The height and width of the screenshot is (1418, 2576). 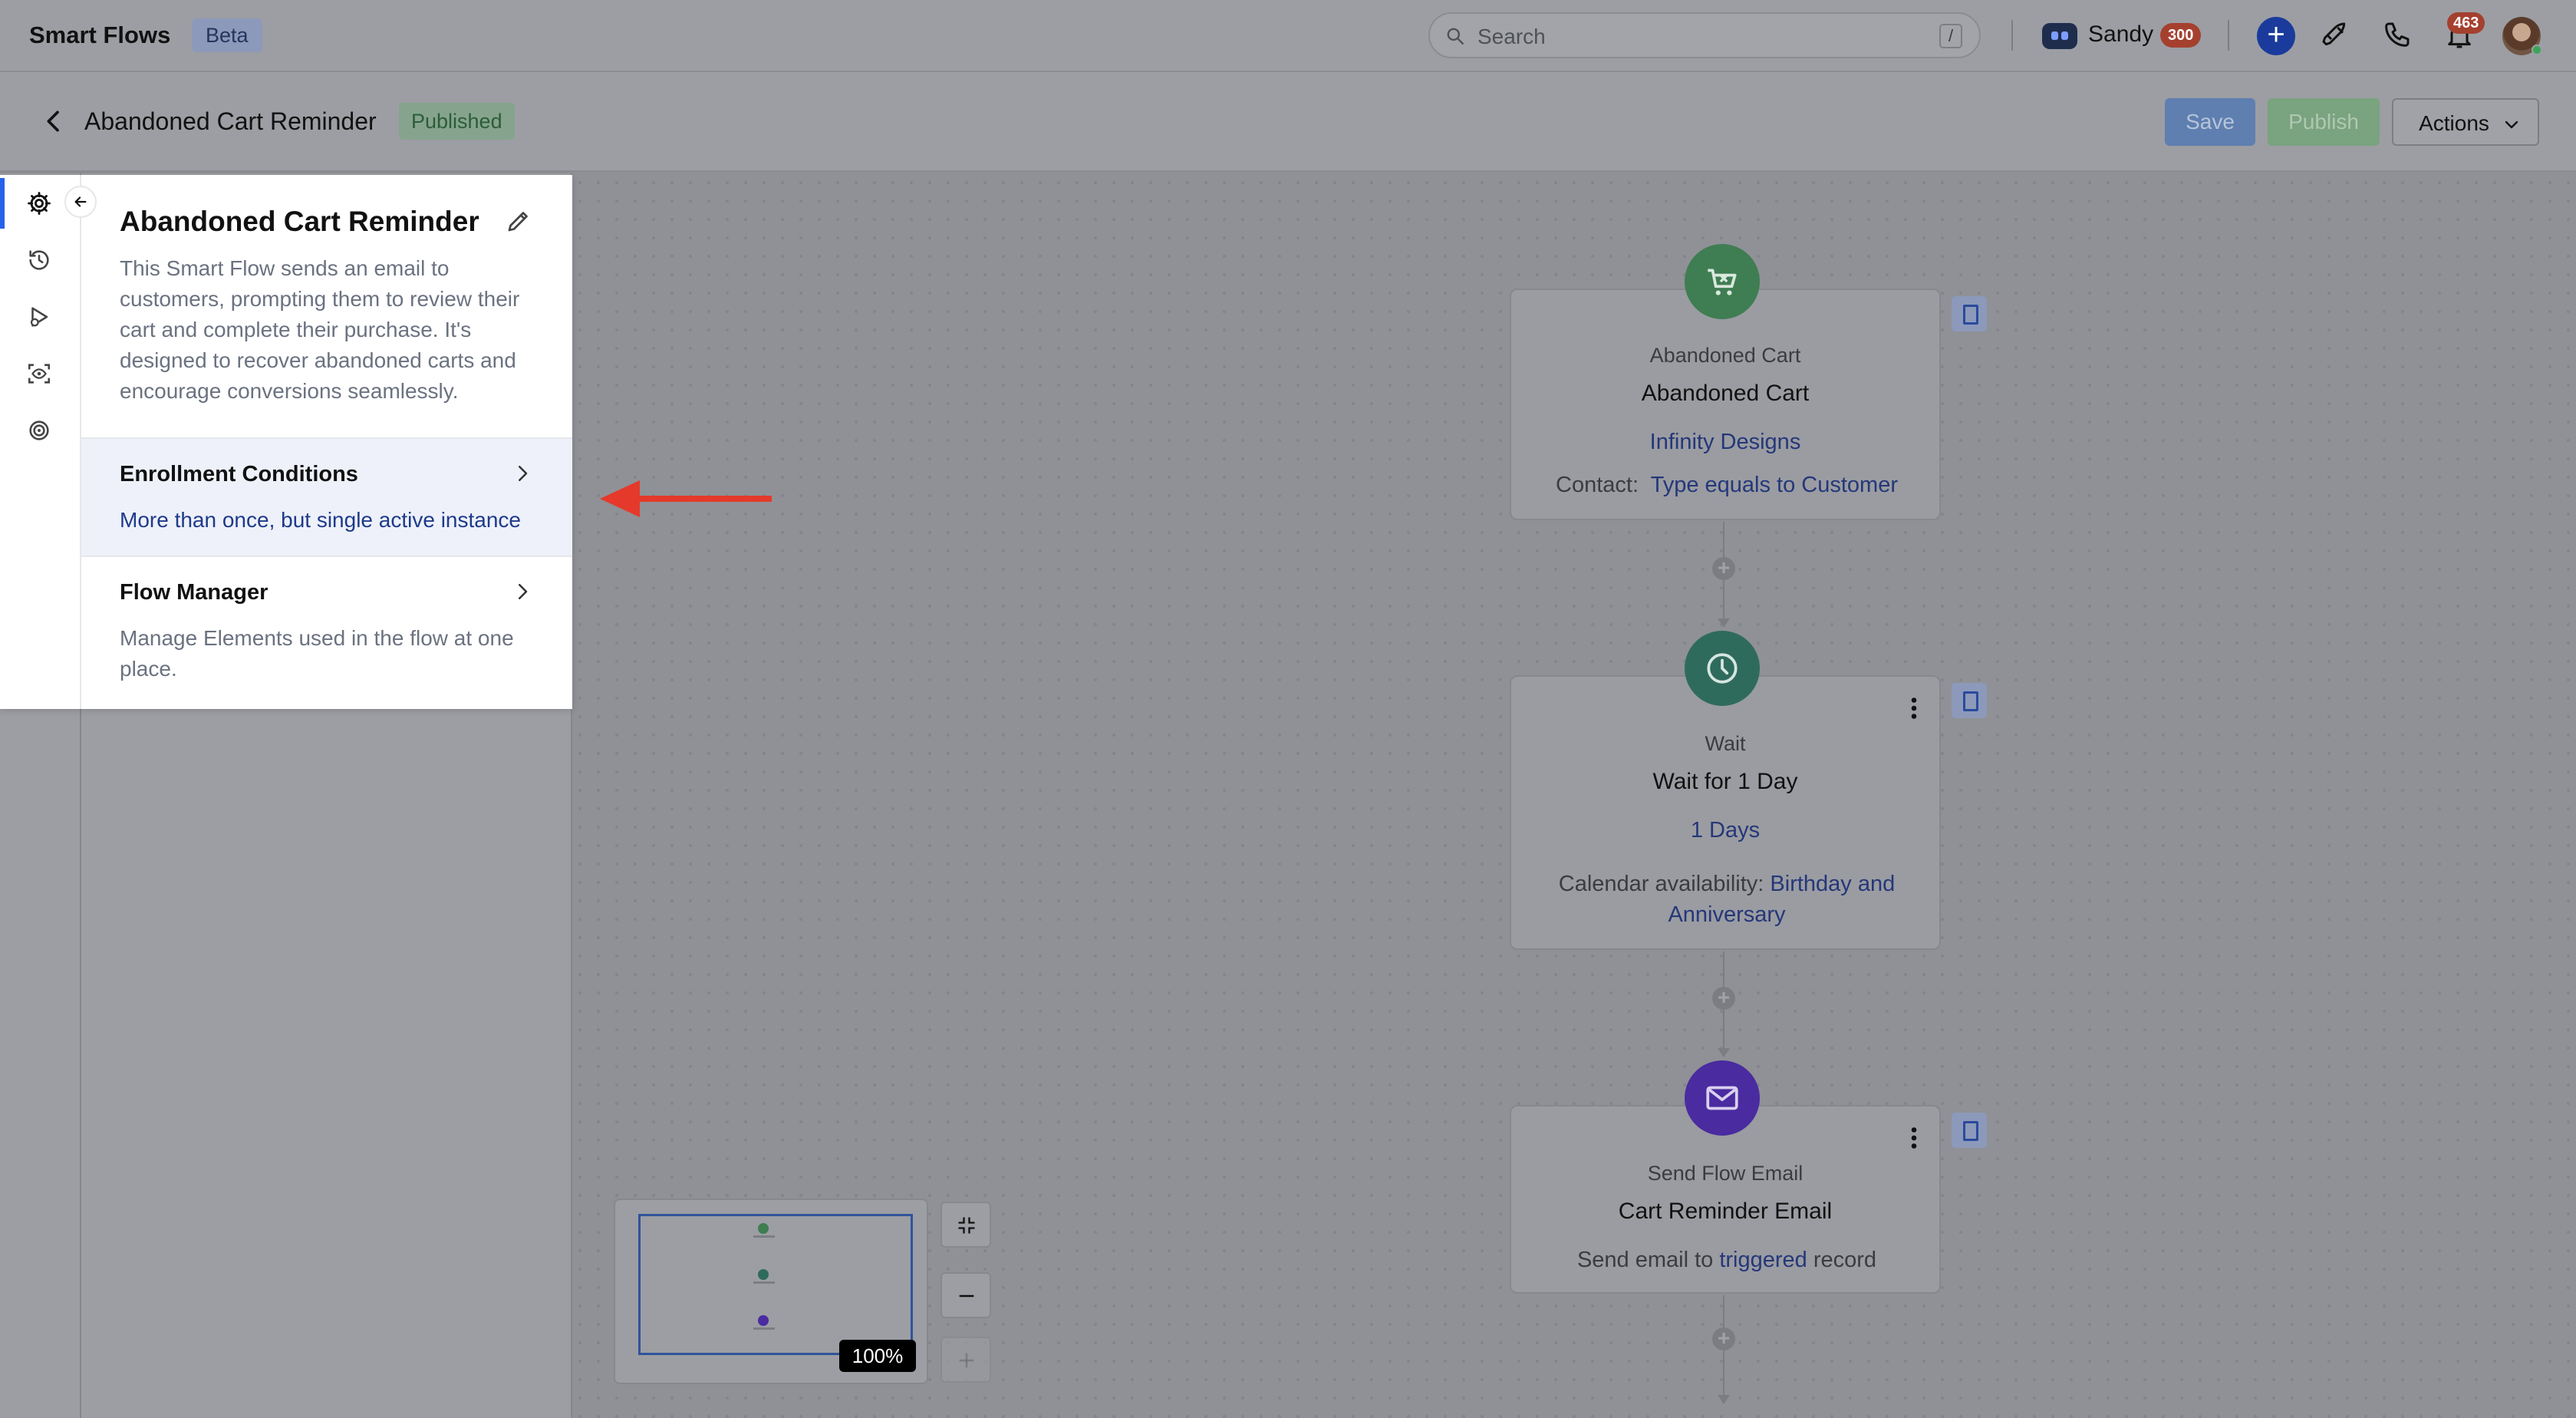 I want to click on node-type: Wait, so click(x=1725, y=743).